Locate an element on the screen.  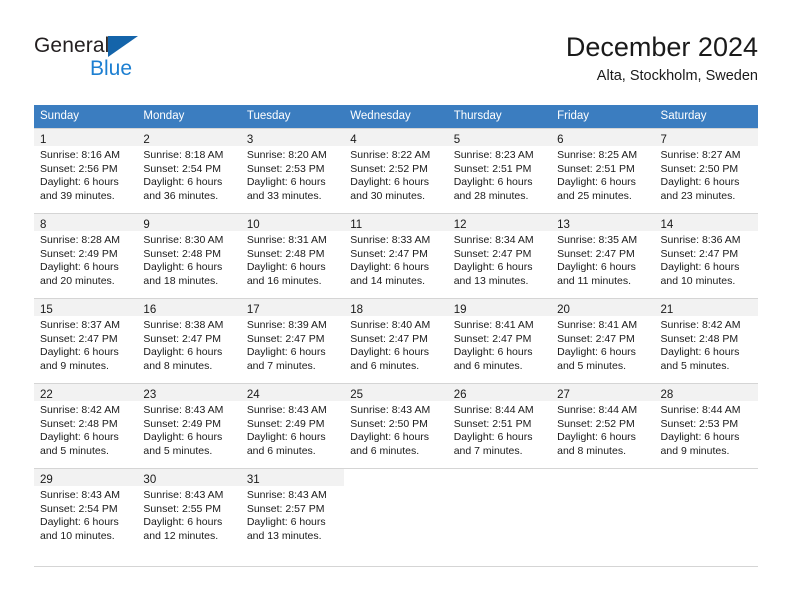
day-number-band: 18 is located at coordinates (396, 307).